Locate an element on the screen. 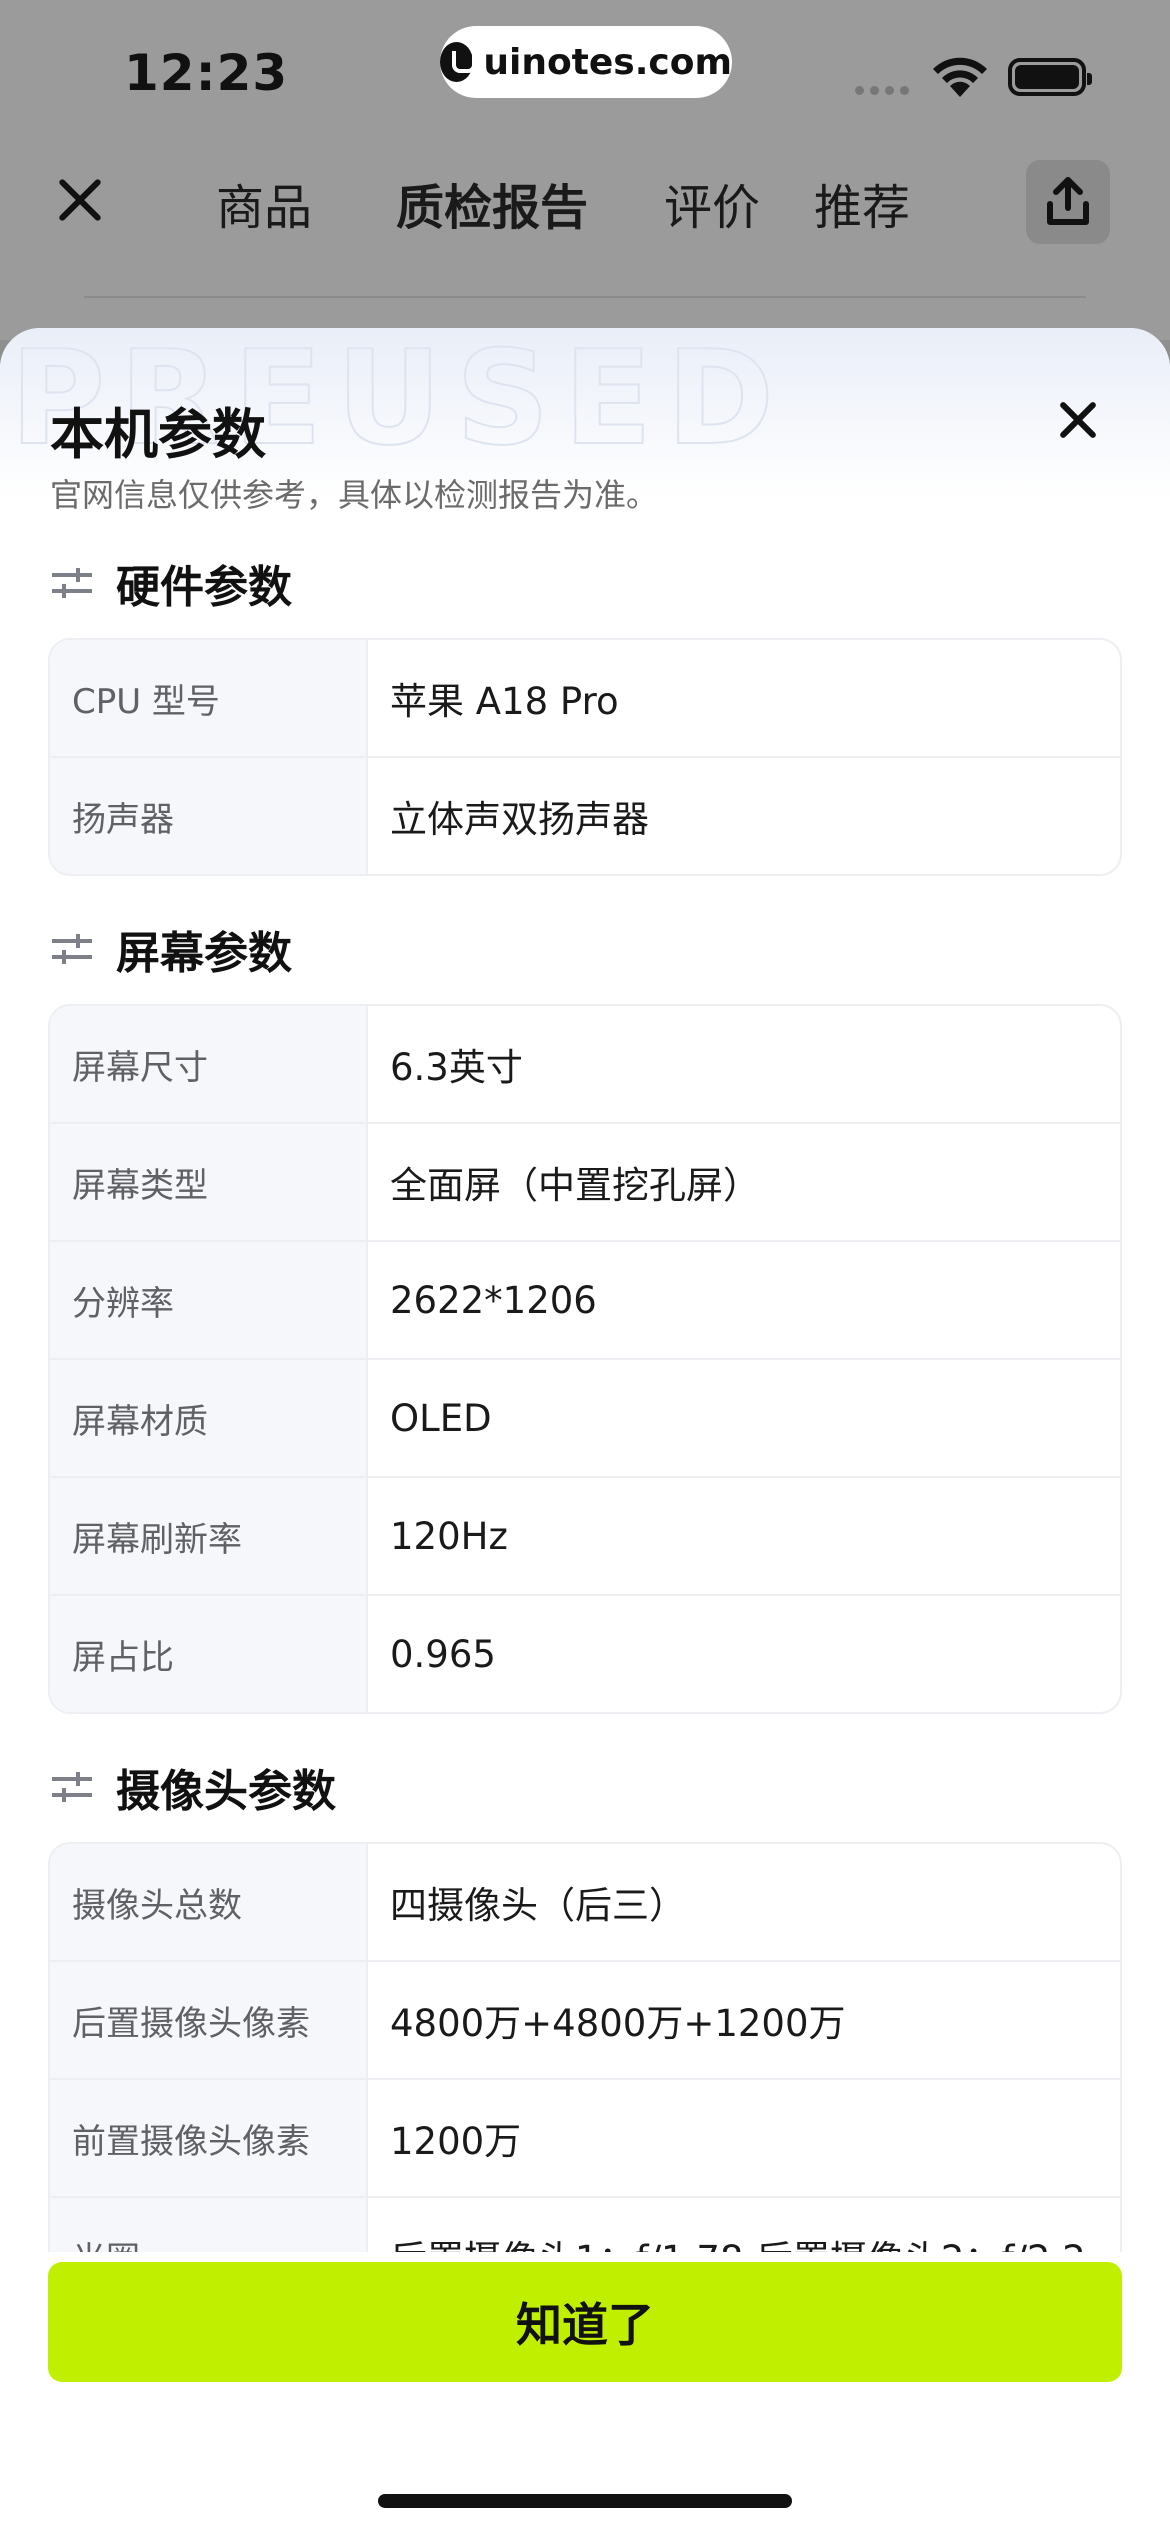 The width and height of the screenshot is (1170, 2532). section-header-screen: 屏幕参数 is located at coordinates (585, 949).